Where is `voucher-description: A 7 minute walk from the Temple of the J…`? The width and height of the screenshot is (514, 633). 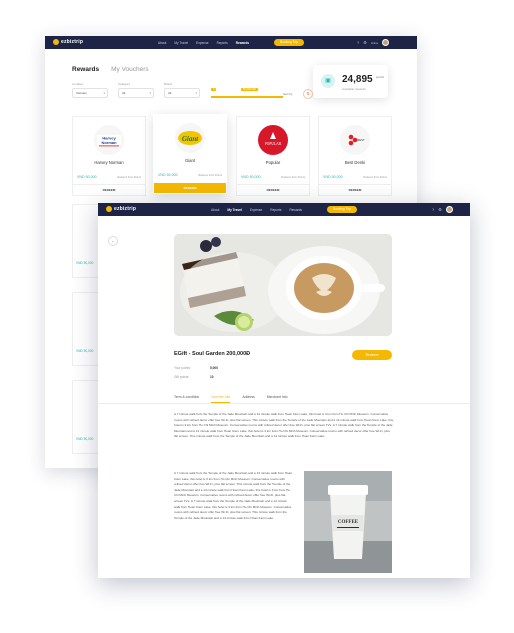 voucher-description: A 7 minute walk from the Temple of the J… is located at coordinates (284, 425).